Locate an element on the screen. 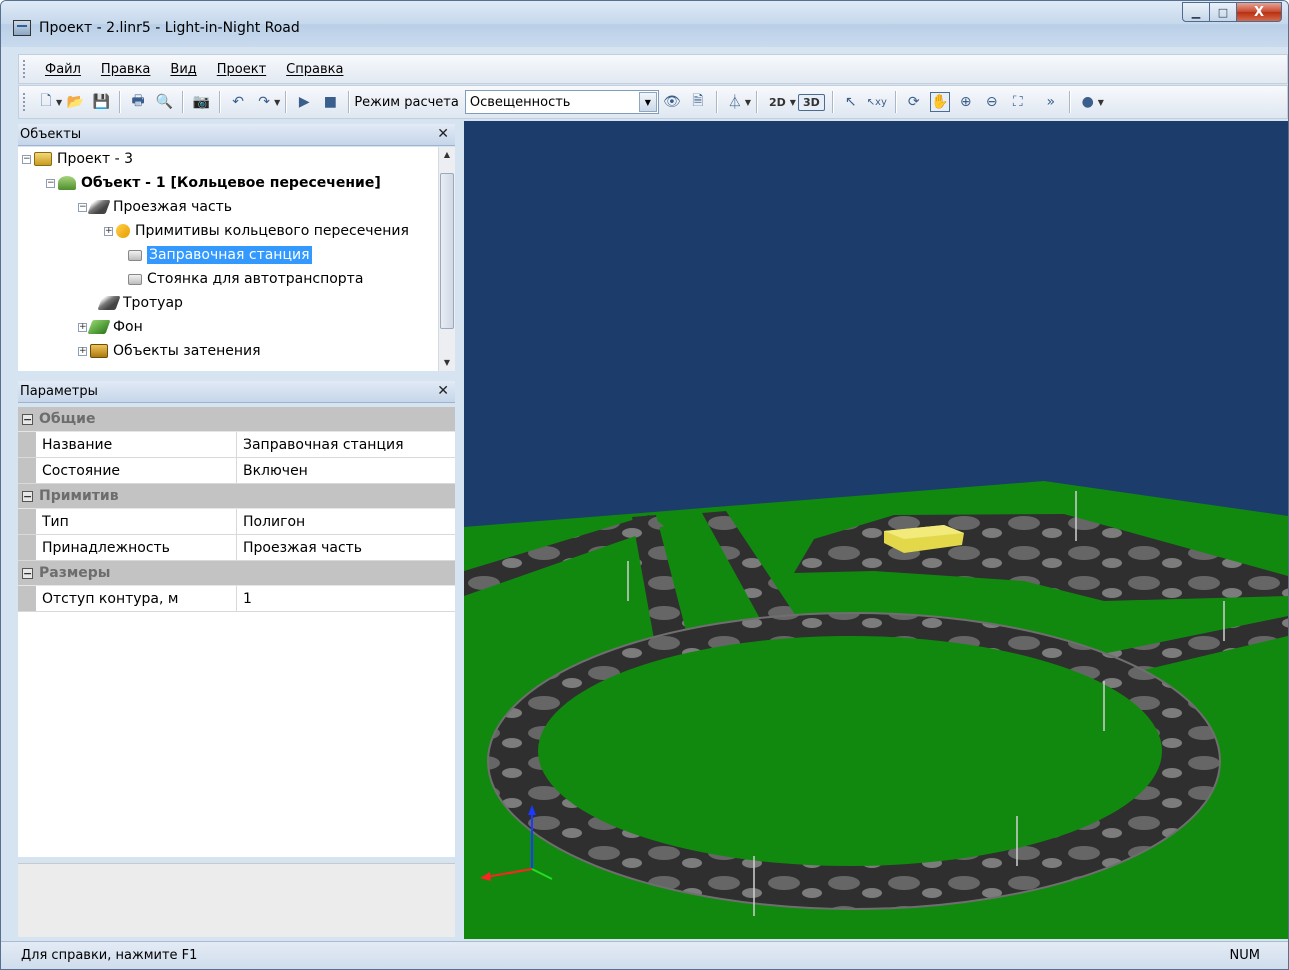  property-value: Проезжая часть is located at coordinates (346, 547).